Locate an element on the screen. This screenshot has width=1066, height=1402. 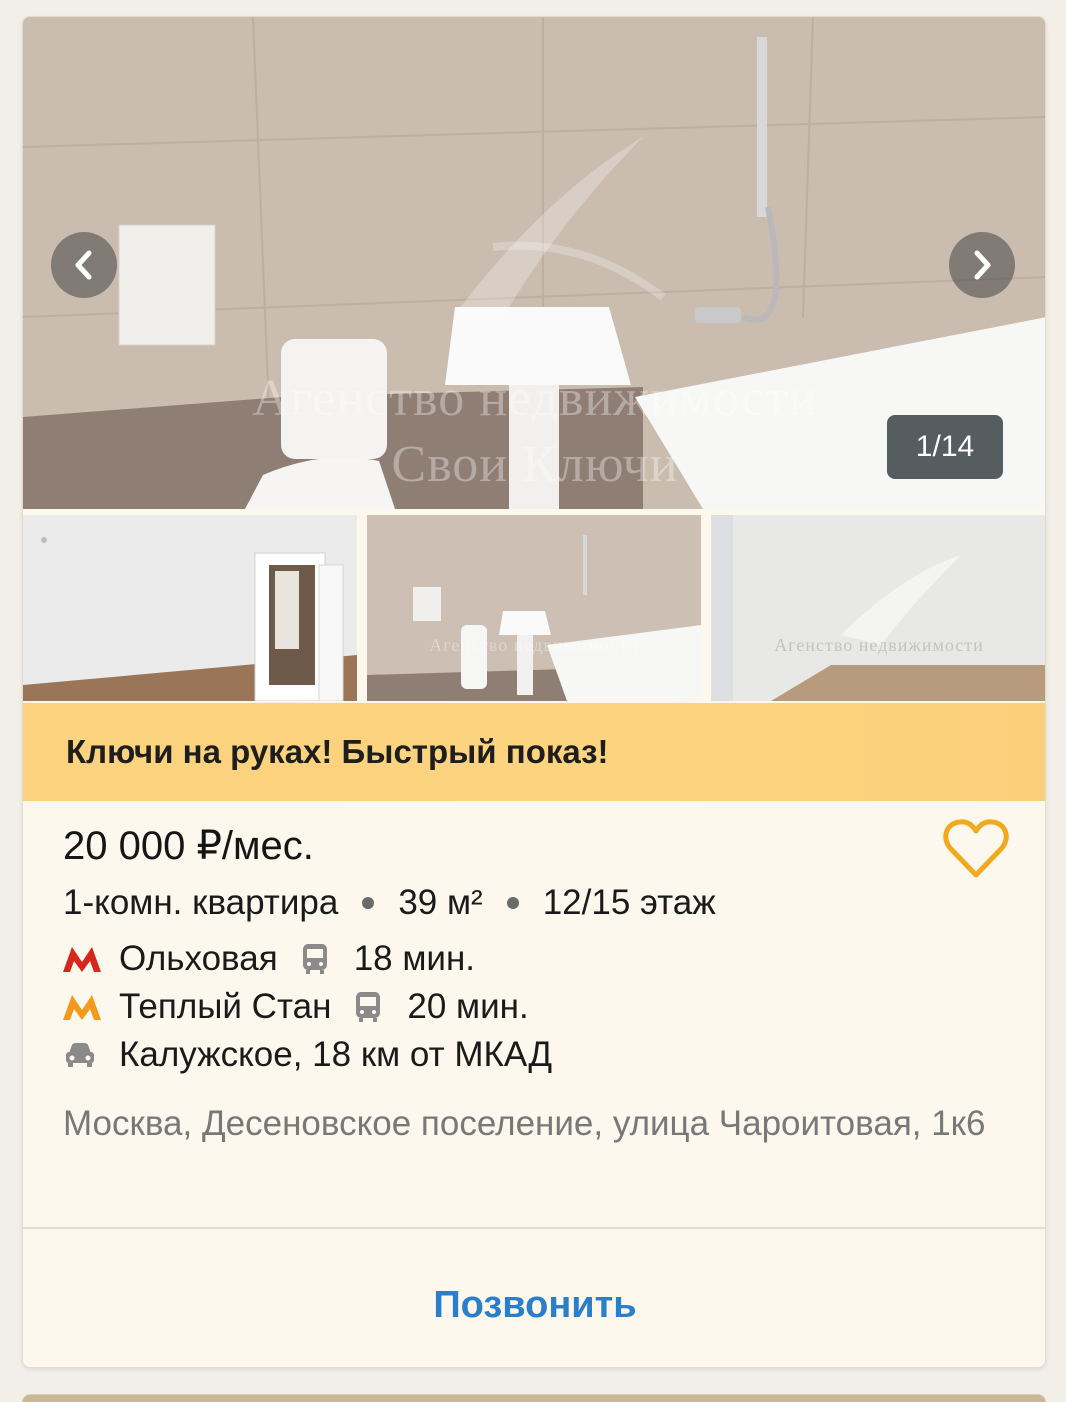
next-listing-card is located at coordinates (534, 1398).